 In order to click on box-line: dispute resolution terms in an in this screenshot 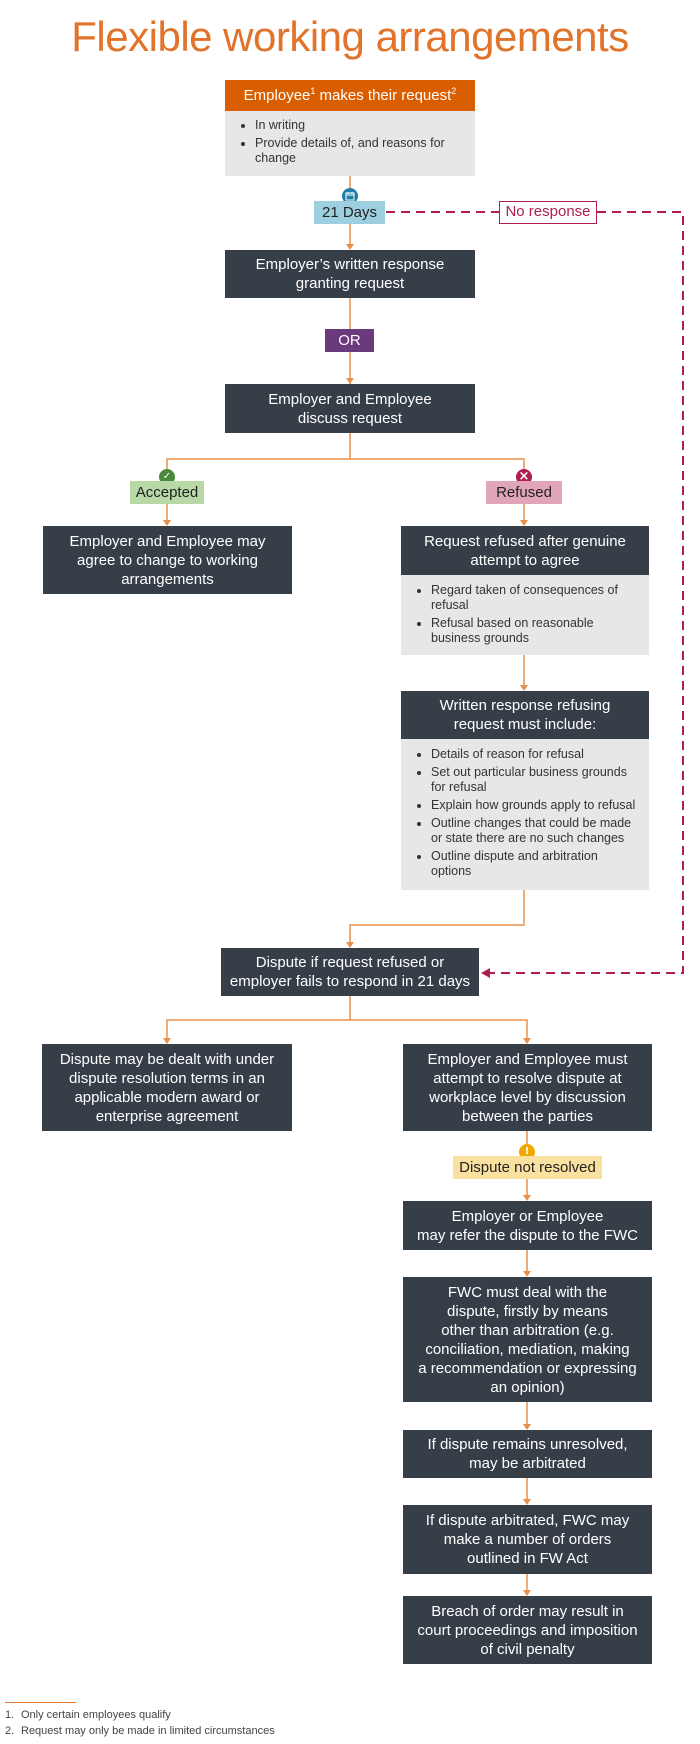, I will do `click(167, 1078)`.